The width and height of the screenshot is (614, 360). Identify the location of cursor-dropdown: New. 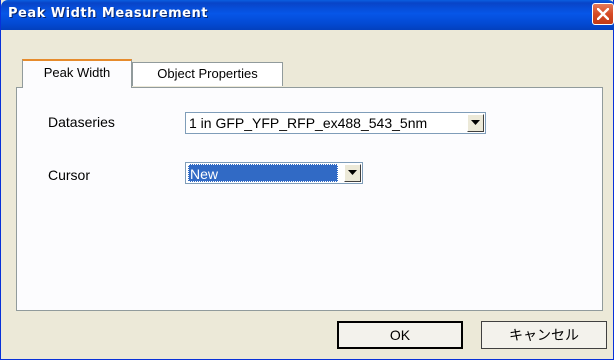
(274, 173).